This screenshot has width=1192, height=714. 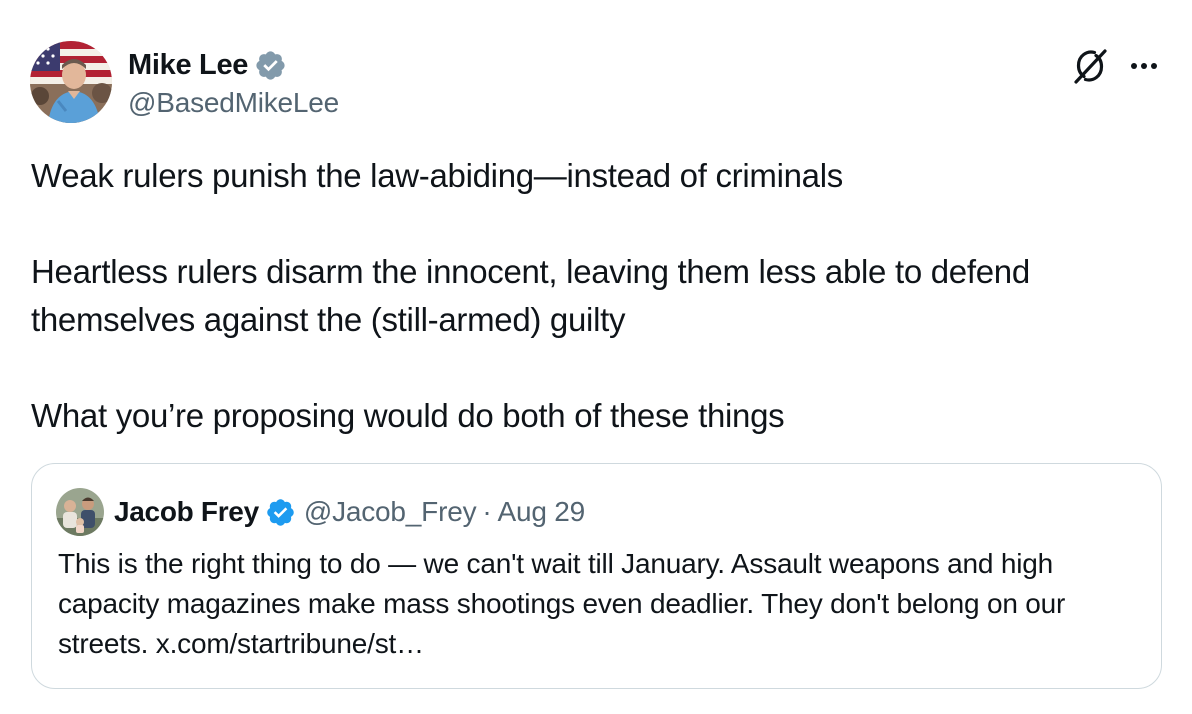 I want to click on tweet-actions-top, so click(x=1116, y=66).